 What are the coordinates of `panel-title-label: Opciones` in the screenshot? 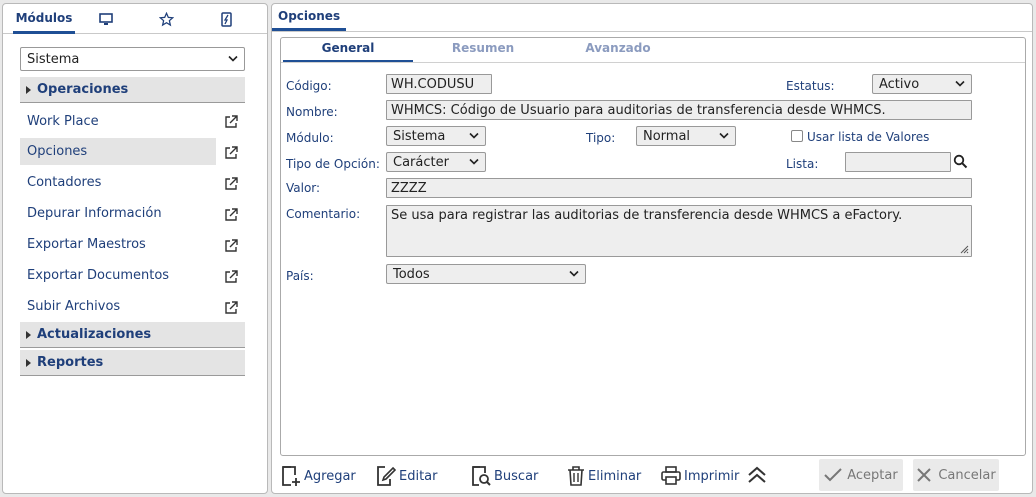 It's located at (309, 16).